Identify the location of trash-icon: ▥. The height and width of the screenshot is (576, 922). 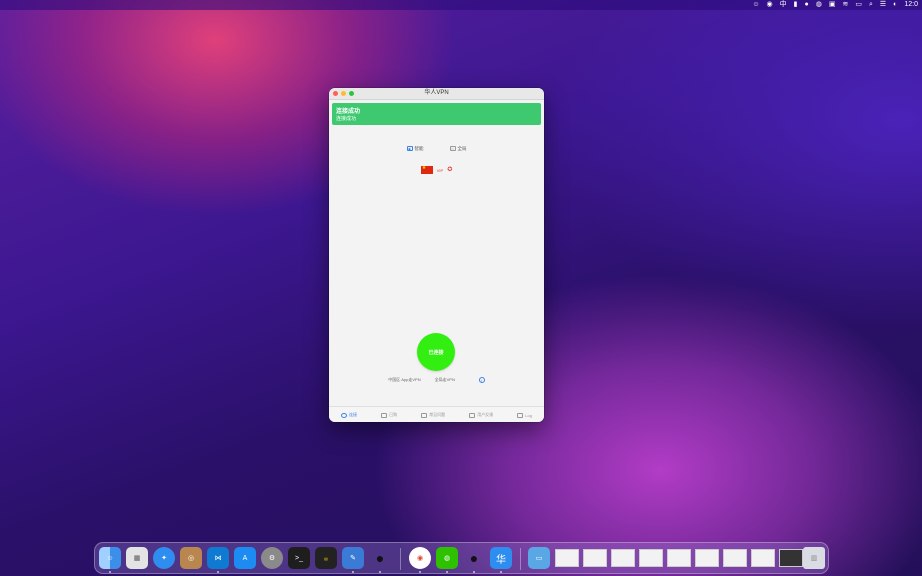
(814, 558).